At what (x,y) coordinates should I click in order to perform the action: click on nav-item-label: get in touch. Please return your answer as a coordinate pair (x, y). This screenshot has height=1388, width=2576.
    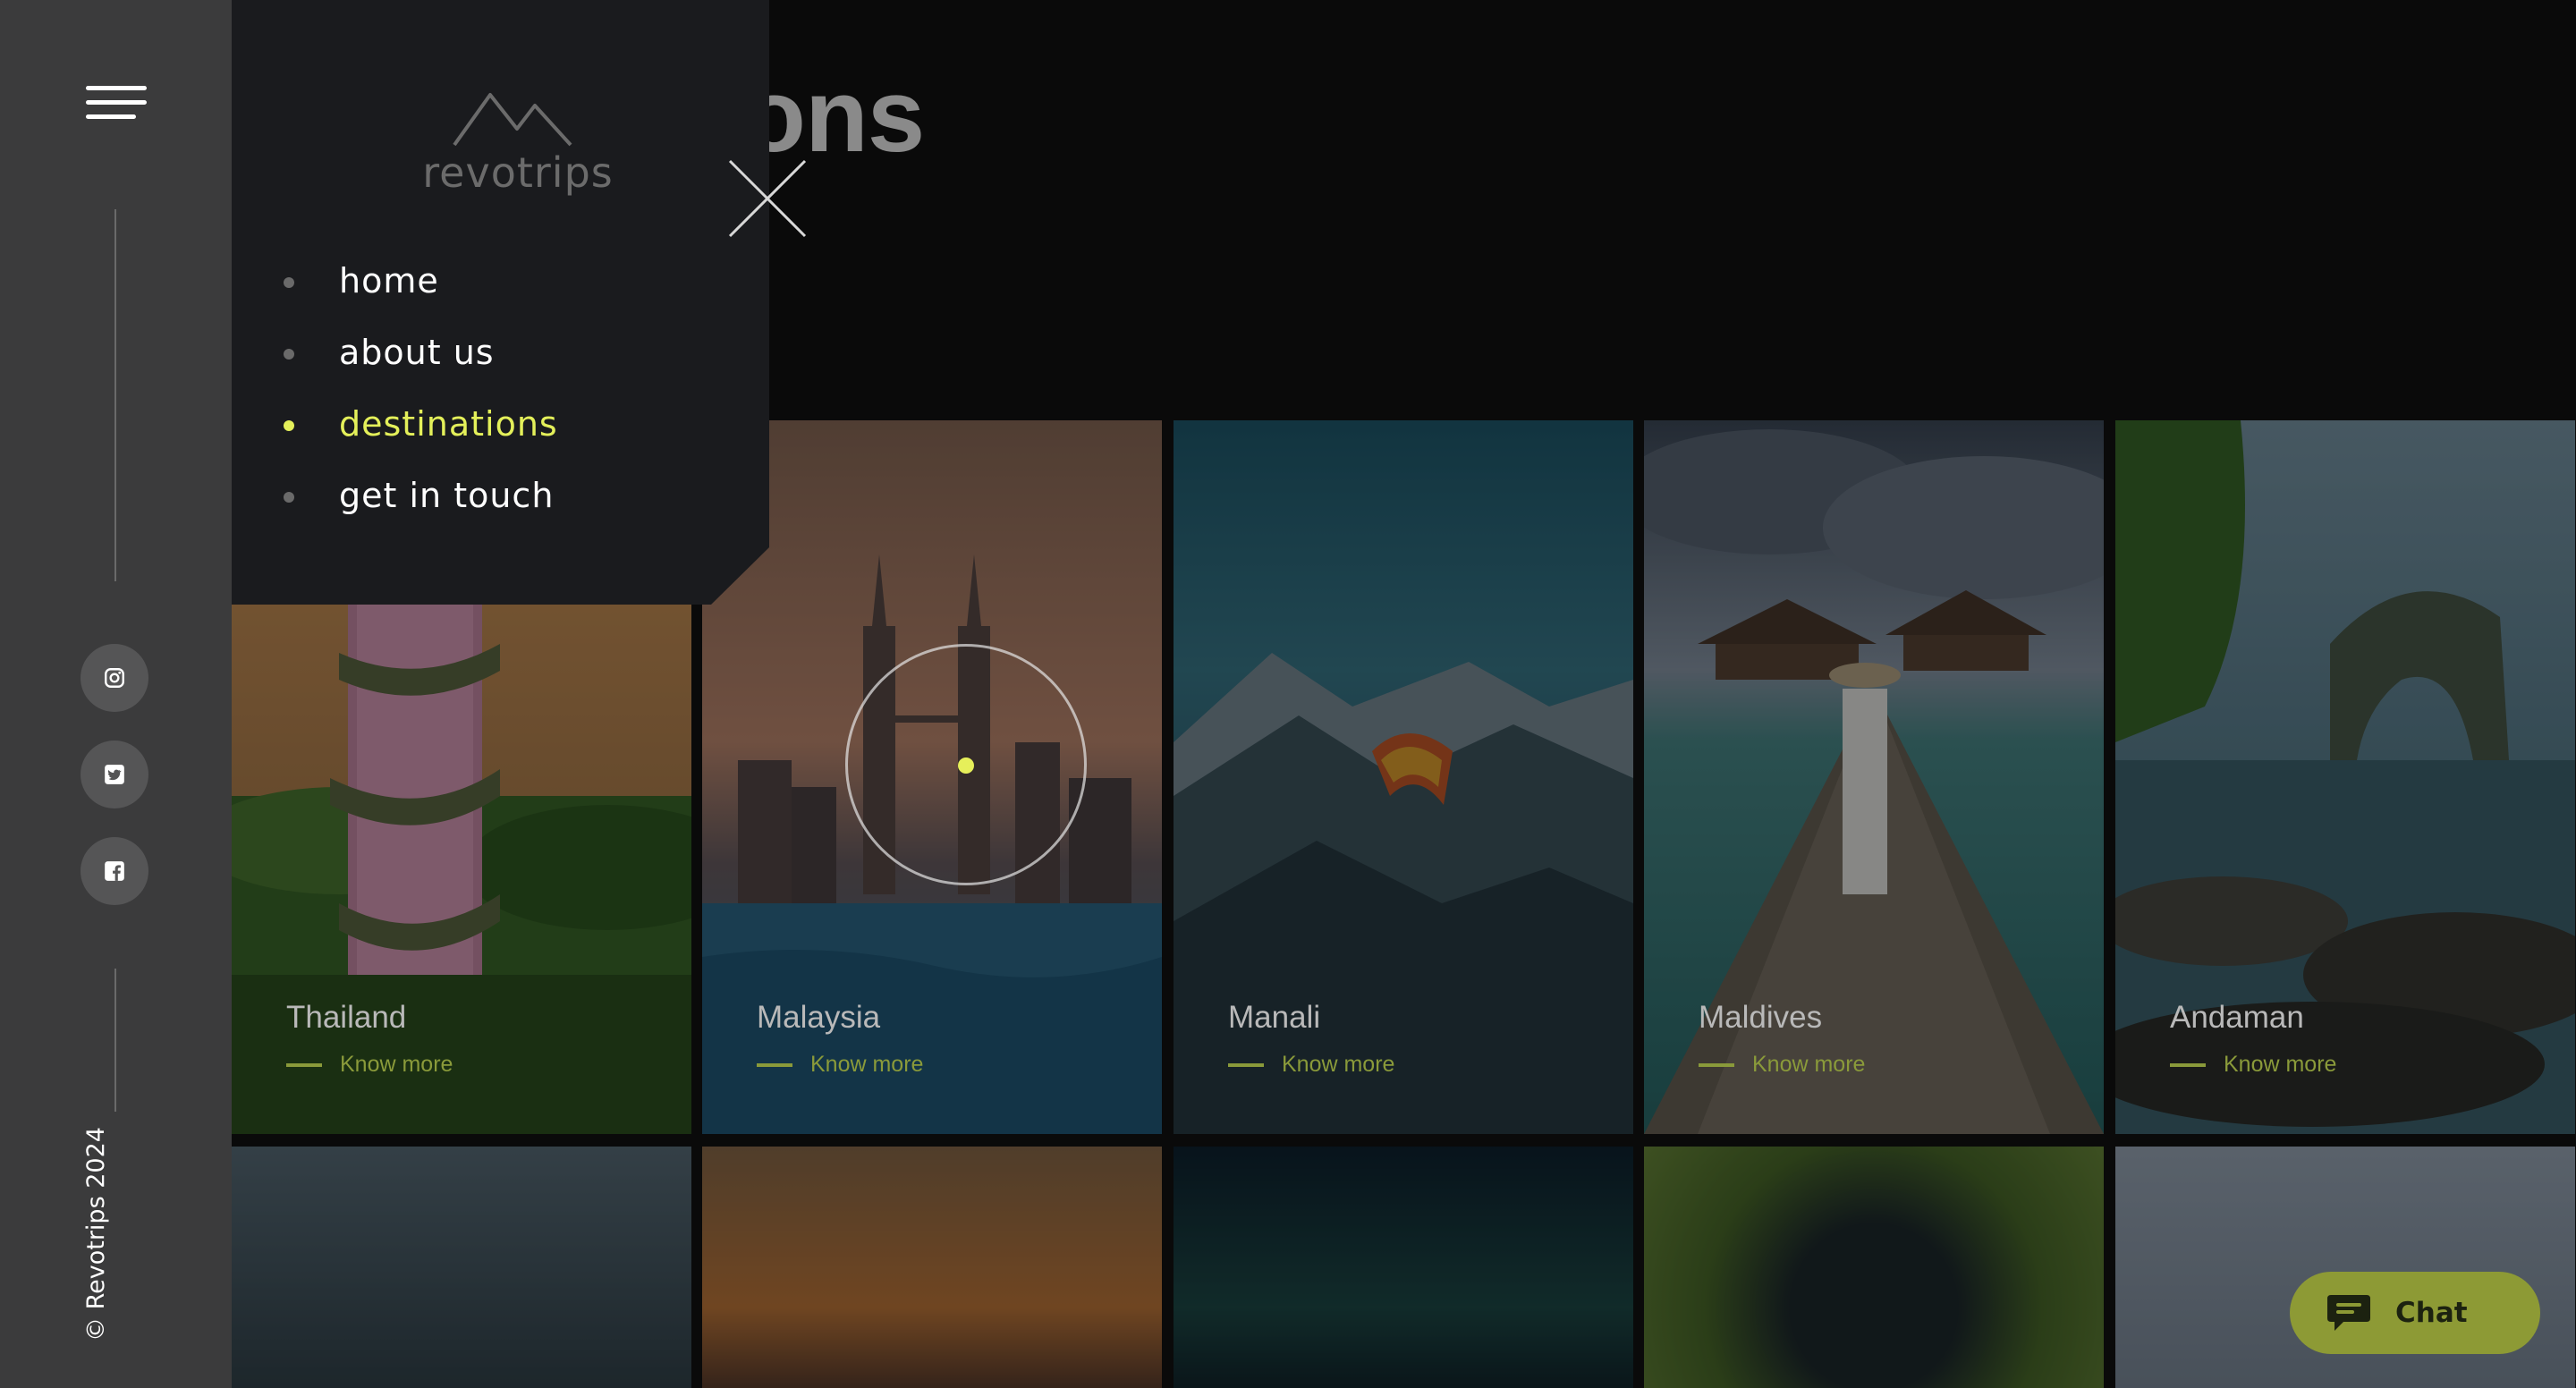
    Looking at the image, I should click on (447, 496).